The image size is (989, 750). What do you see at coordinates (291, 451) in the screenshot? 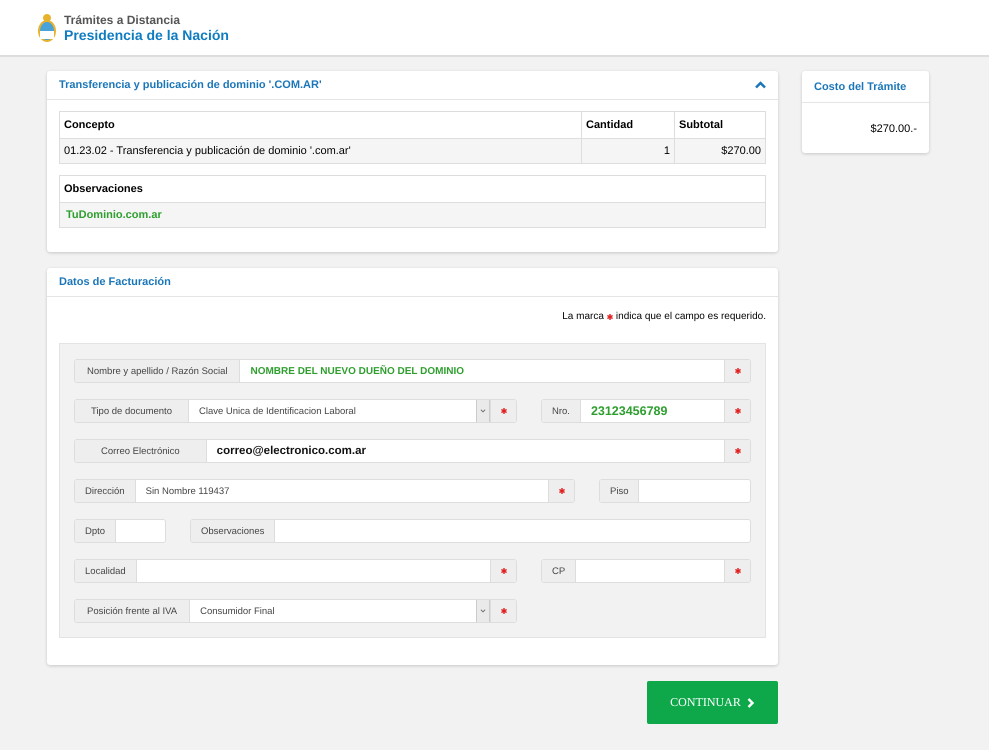
I see `field-value: correo@electronico.com.ar` at bounding box center [291, 451].